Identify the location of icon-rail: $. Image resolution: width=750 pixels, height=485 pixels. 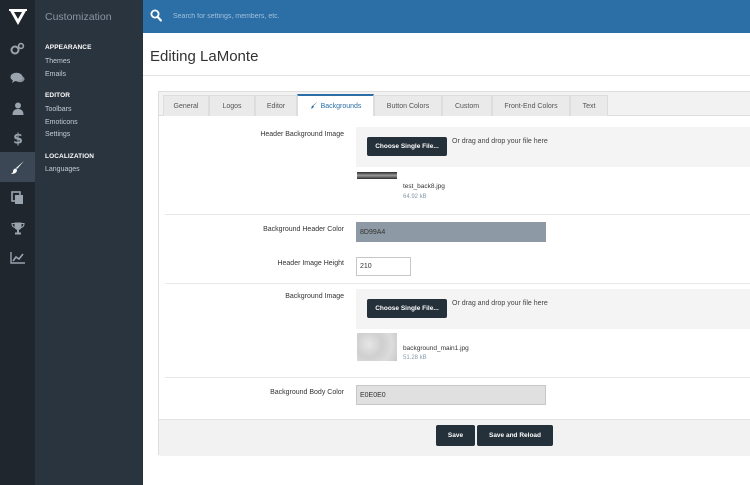
(17, 242).